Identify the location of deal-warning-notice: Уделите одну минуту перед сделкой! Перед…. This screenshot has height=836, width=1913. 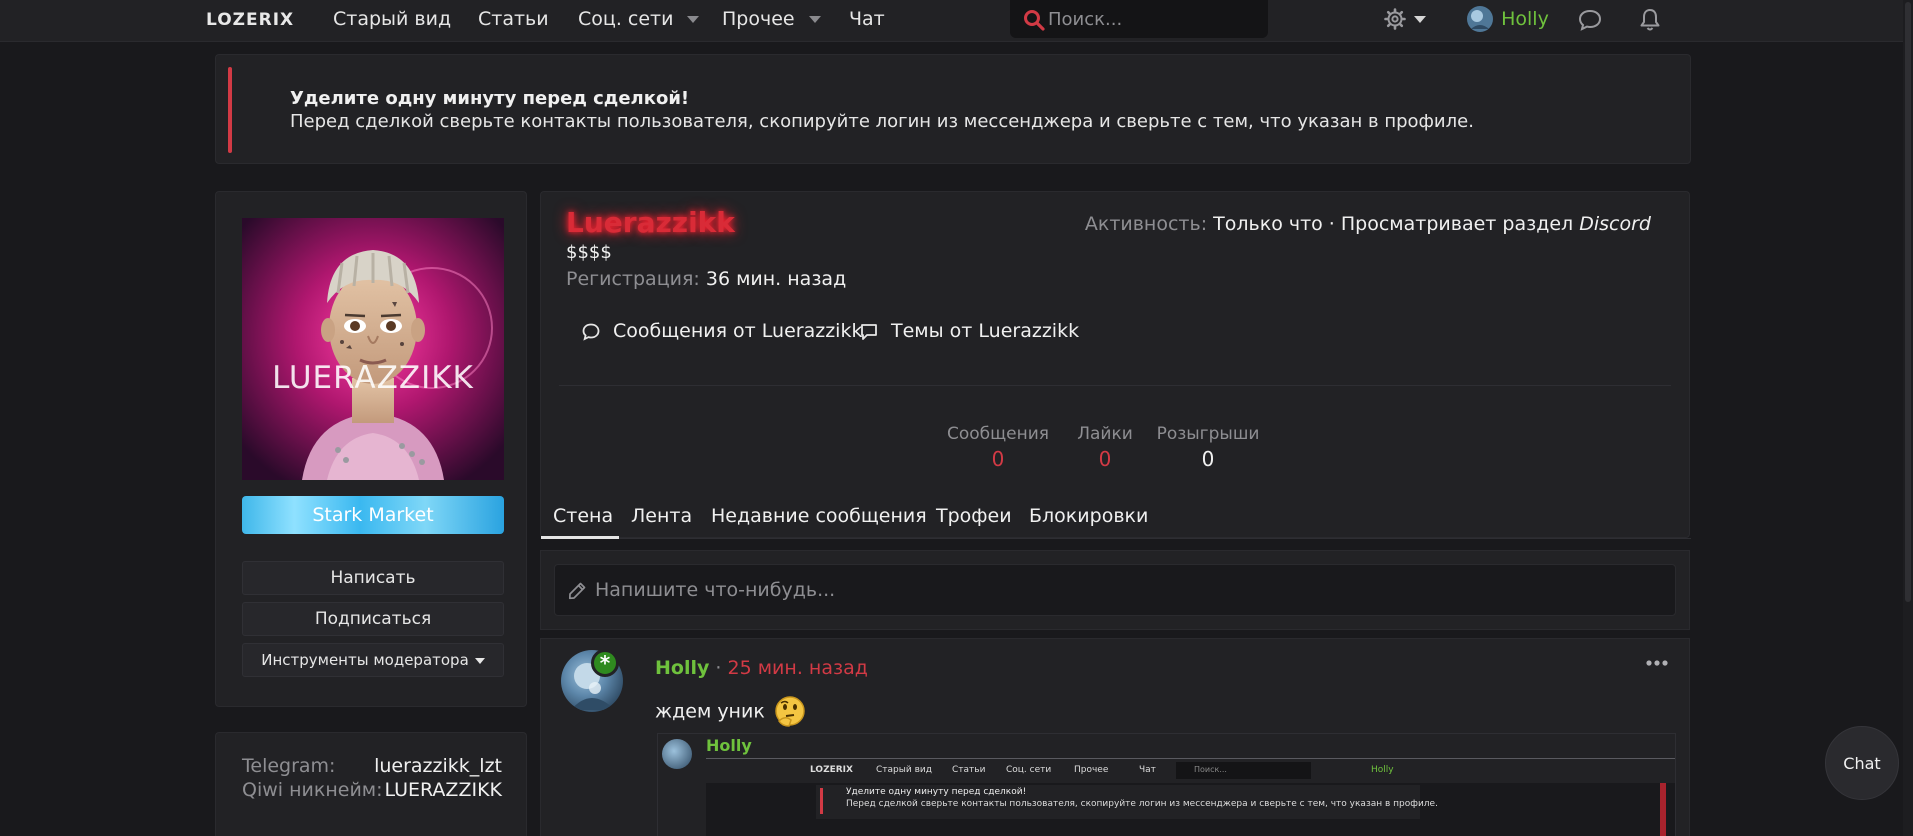
(953, 109).